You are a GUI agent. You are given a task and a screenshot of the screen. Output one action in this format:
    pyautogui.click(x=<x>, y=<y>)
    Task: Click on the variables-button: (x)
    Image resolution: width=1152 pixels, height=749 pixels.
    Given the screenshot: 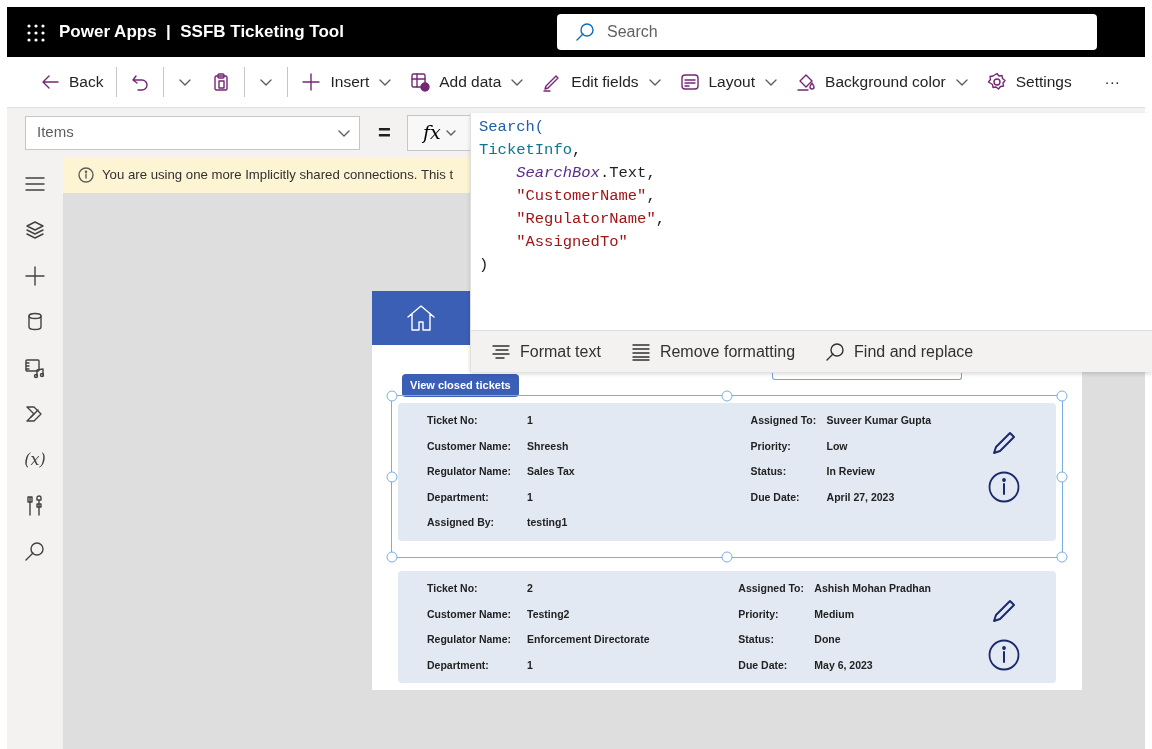 What is the action you would take?
    pyautogui.click(x=35, y=460)
    